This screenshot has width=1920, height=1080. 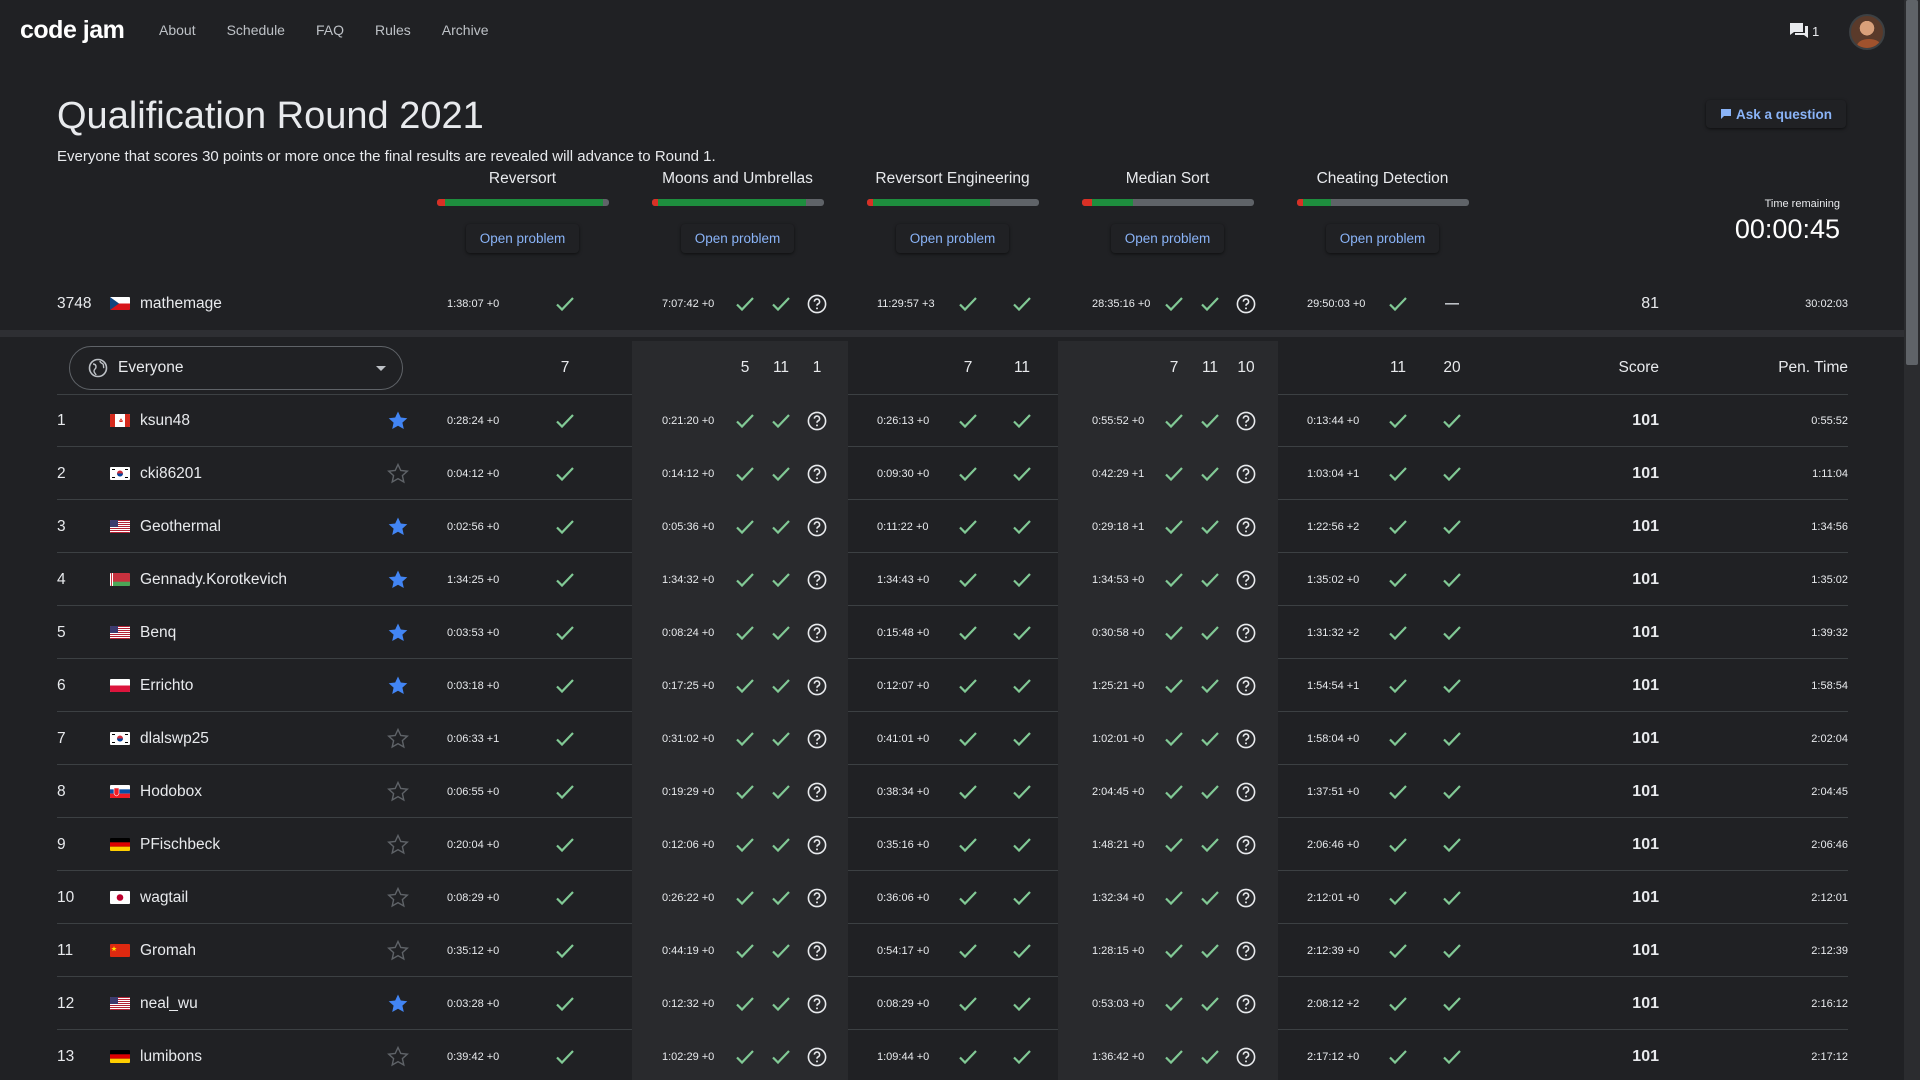 I want to click on nav-about: About, so click(x=177, y=30).